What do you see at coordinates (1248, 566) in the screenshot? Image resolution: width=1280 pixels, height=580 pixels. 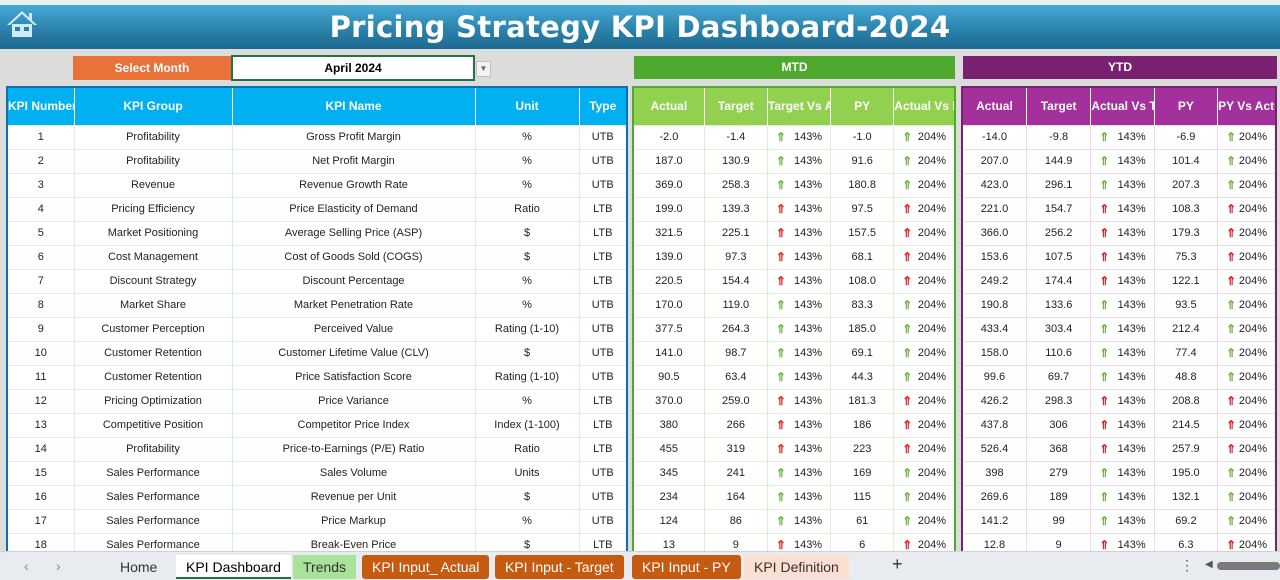 I see `scrollbar-thumb` at bounding box center [1248, 566].